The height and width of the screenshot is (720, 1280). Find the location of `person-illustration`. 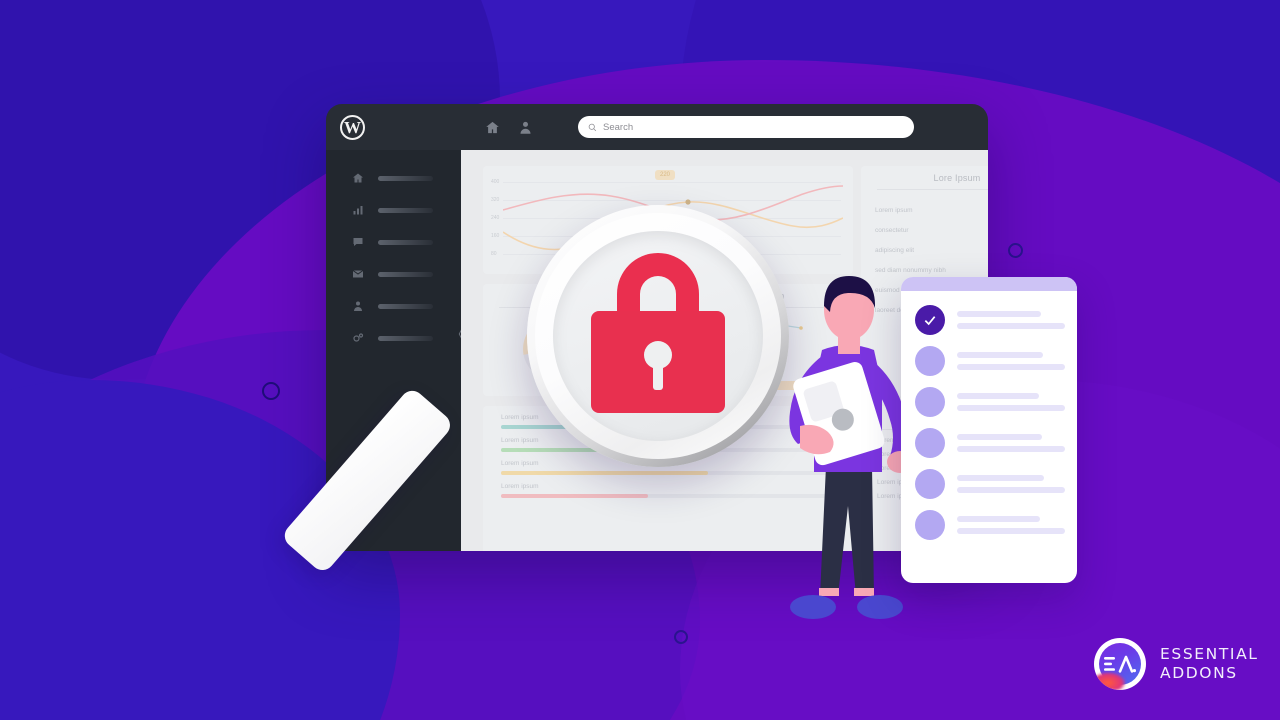

person-illustration is located at coordinates (849, 447).